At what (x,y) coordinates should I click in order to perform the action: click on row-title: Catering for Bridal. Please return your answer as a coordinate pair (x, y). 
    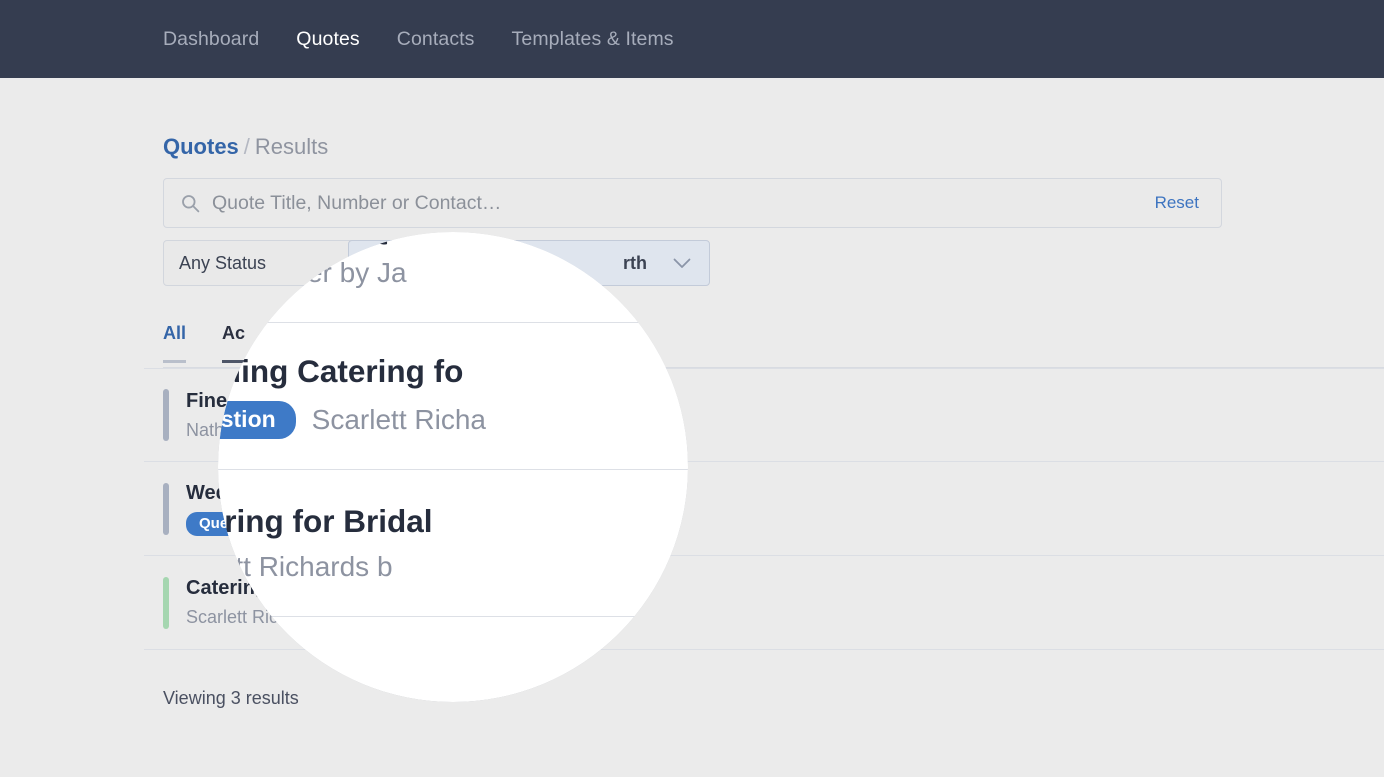
    Looking at the image, I should click on (325, 521).